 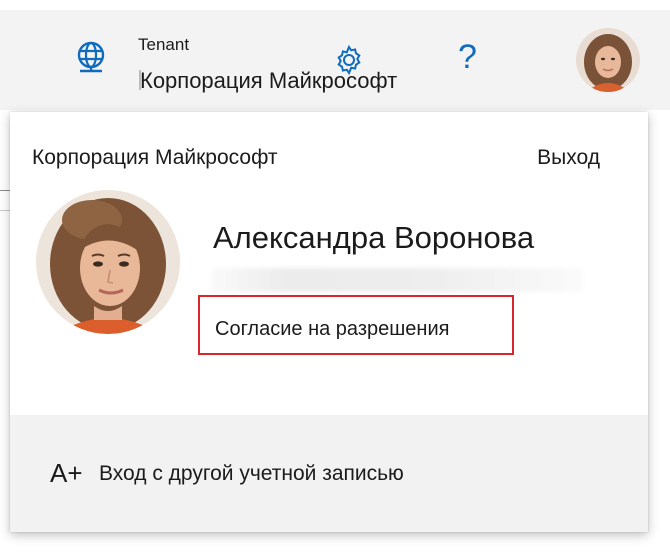 I want to click on card-organization: Корпорация Майкрософт, so click(x=155, y=157).